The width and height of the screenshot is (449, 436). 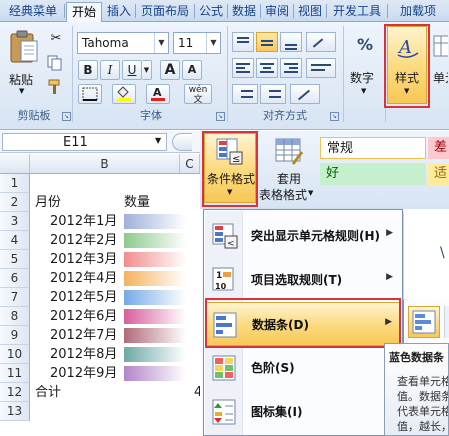 I want to click on month-cell: 2012年1月, so click(x=83, y=221).